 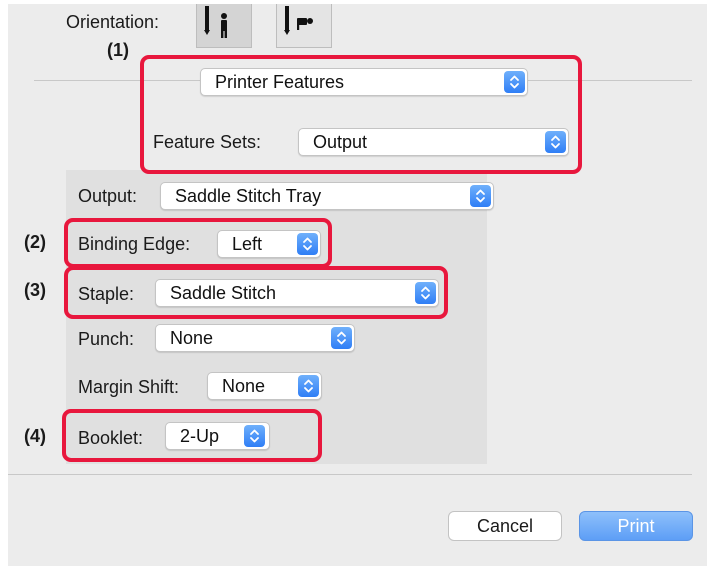 I want to click on orientation-landscape-button, so click(x=304, y=26).